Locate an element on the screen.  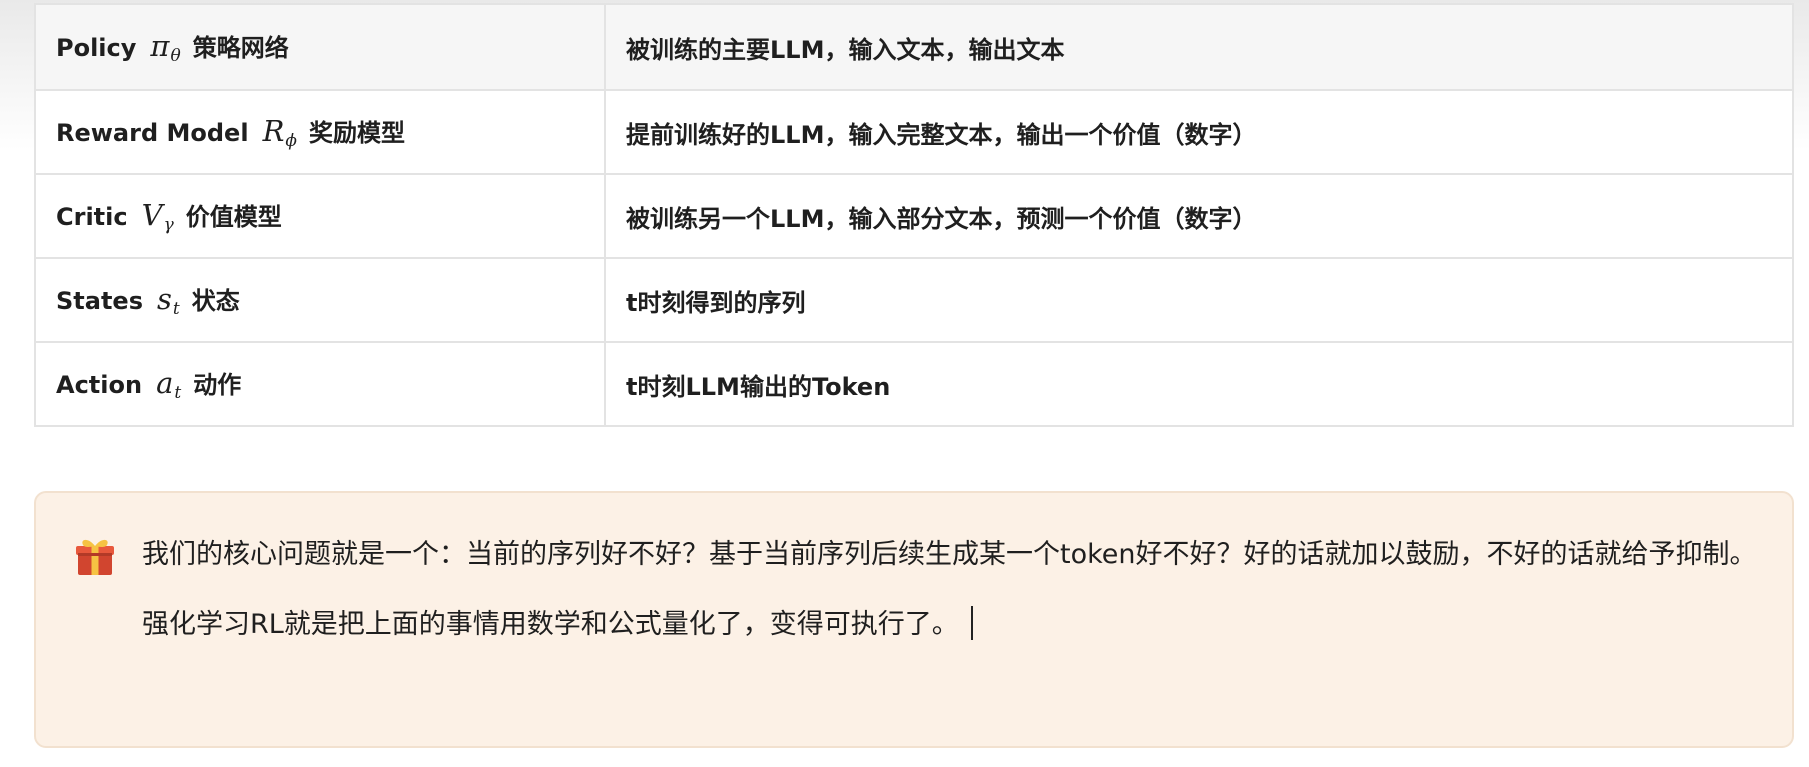
term-name: Critic is located at coordinates (92, 216).